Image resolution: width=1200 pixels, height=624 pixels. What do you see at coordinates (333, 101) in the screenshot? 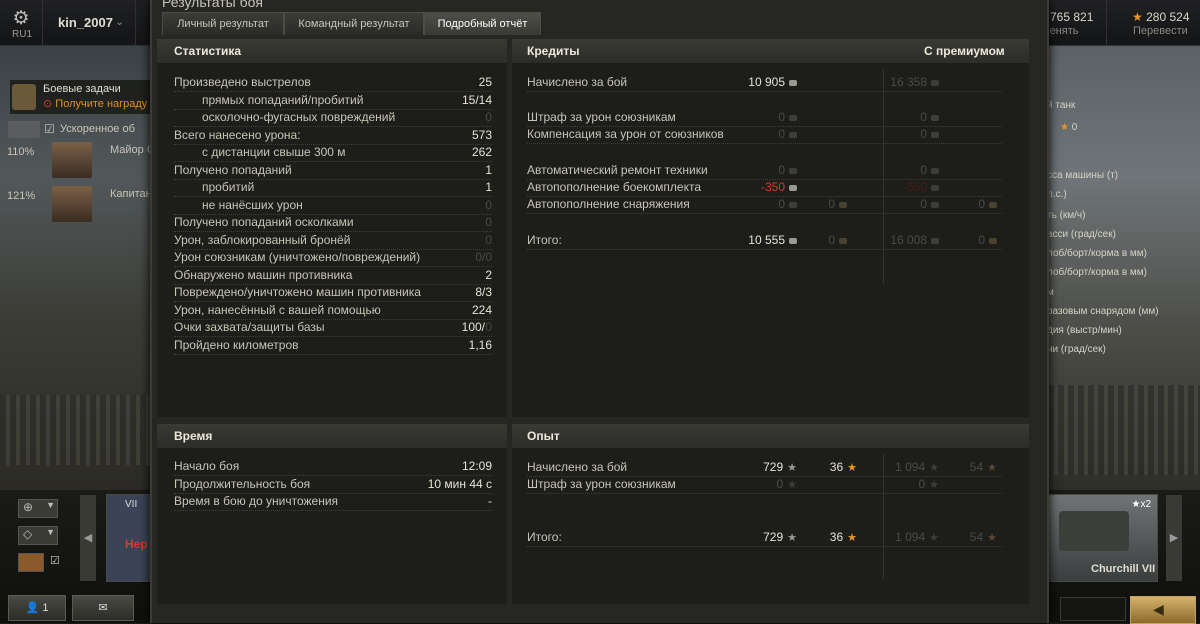
I see `stat-row: прямых попаданий/пробитий 15/14` at bounding box center [333, 101].